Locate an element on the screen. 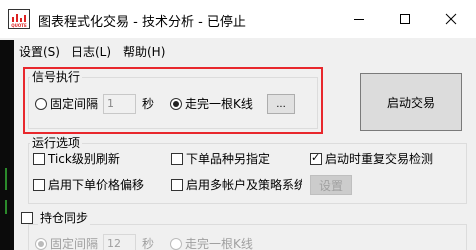 This screenshot has height=250, width=476. restart-detect-checkbox: ✓ is located at coordinates (316, 158).